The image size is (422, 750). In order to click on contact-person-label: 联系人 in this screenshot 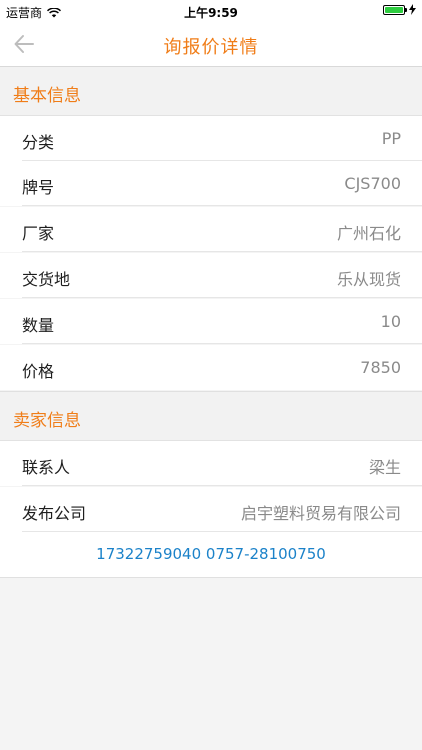, I will do `click(46, 467)`.